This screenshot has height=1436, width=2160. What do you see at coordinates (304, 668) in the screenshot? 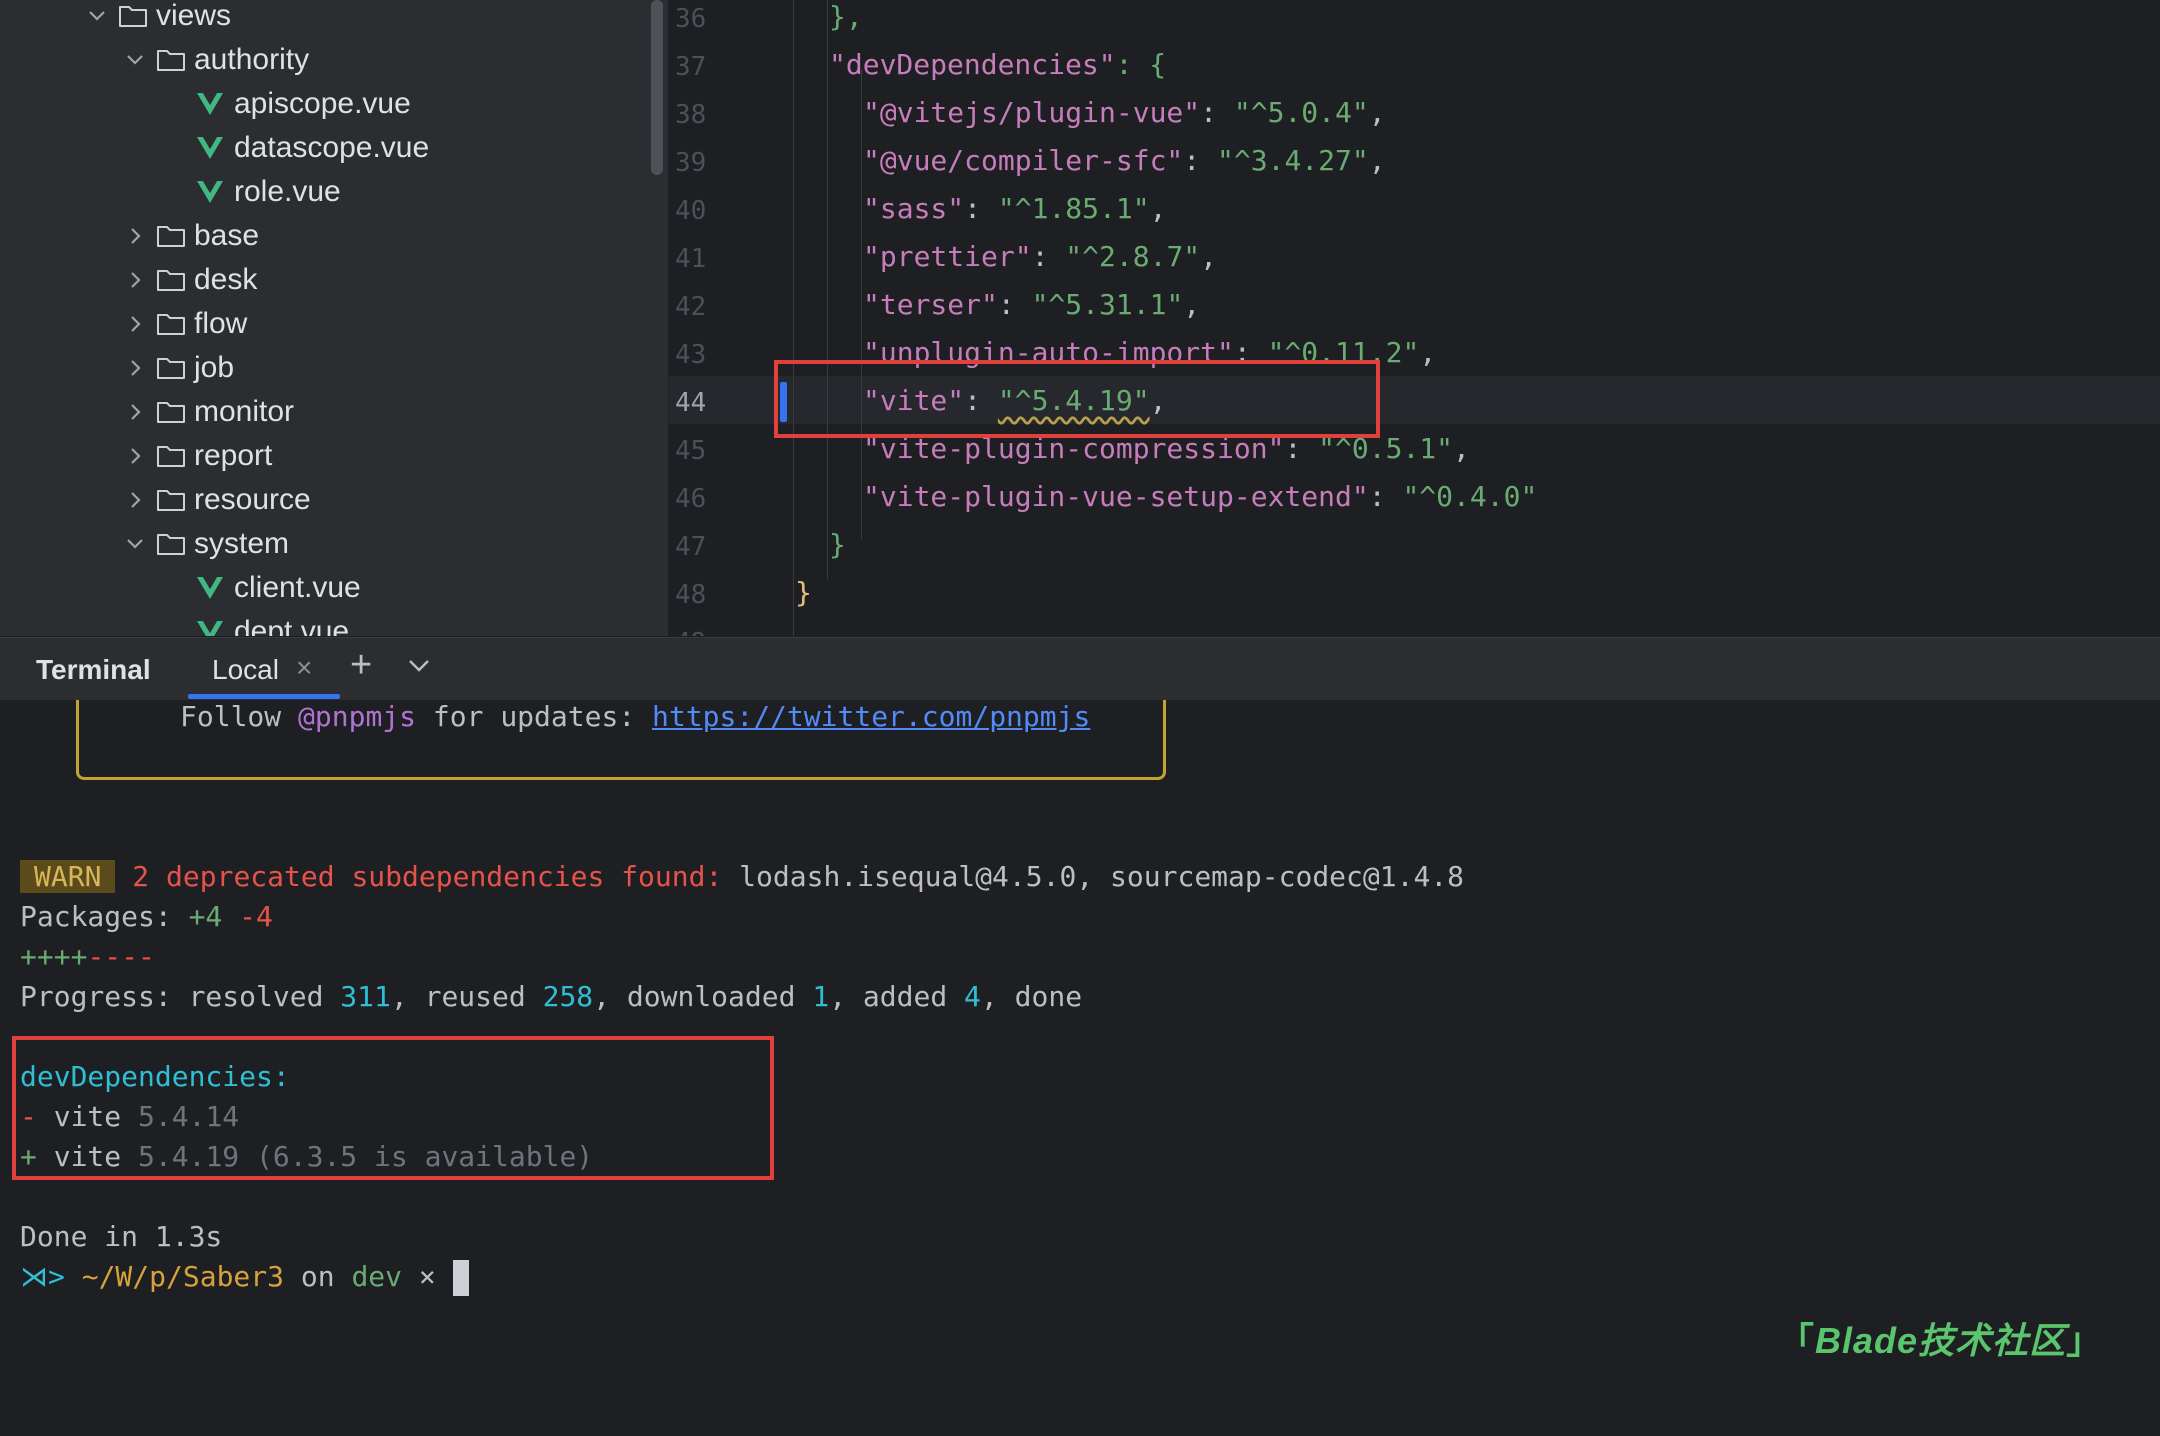
I see `close-icon: ×` at bounding box center [304, 668].